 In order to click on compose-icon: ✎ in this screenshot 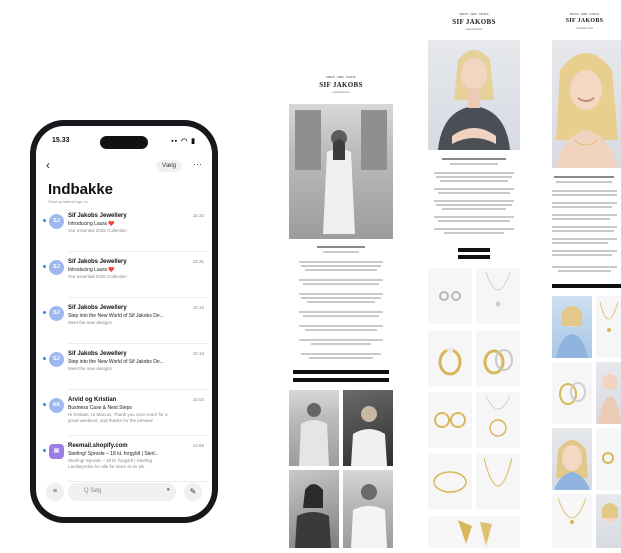, I will do `click(193, 492)`.